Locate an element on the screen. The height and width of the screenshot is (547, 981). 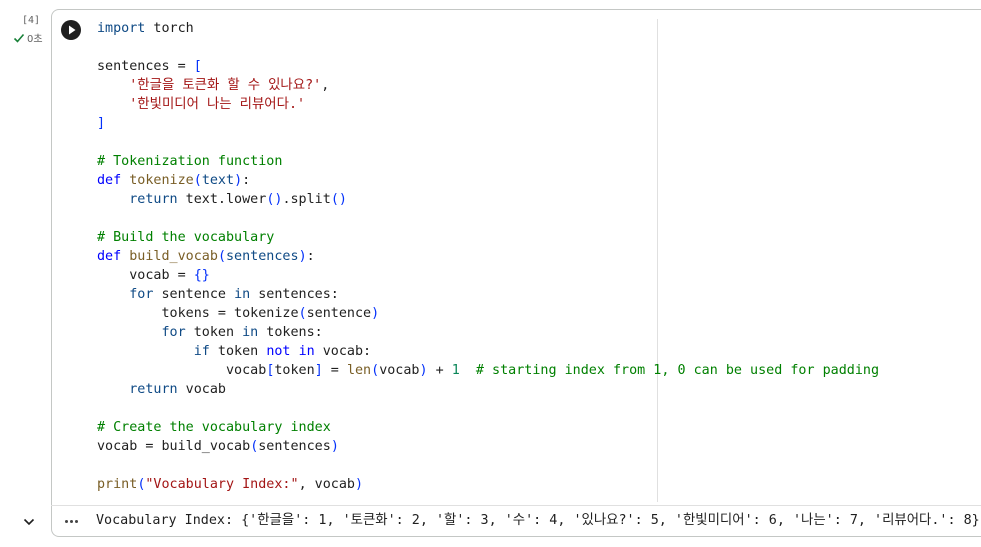
output-actions-button is located at coordinates (71, 521).